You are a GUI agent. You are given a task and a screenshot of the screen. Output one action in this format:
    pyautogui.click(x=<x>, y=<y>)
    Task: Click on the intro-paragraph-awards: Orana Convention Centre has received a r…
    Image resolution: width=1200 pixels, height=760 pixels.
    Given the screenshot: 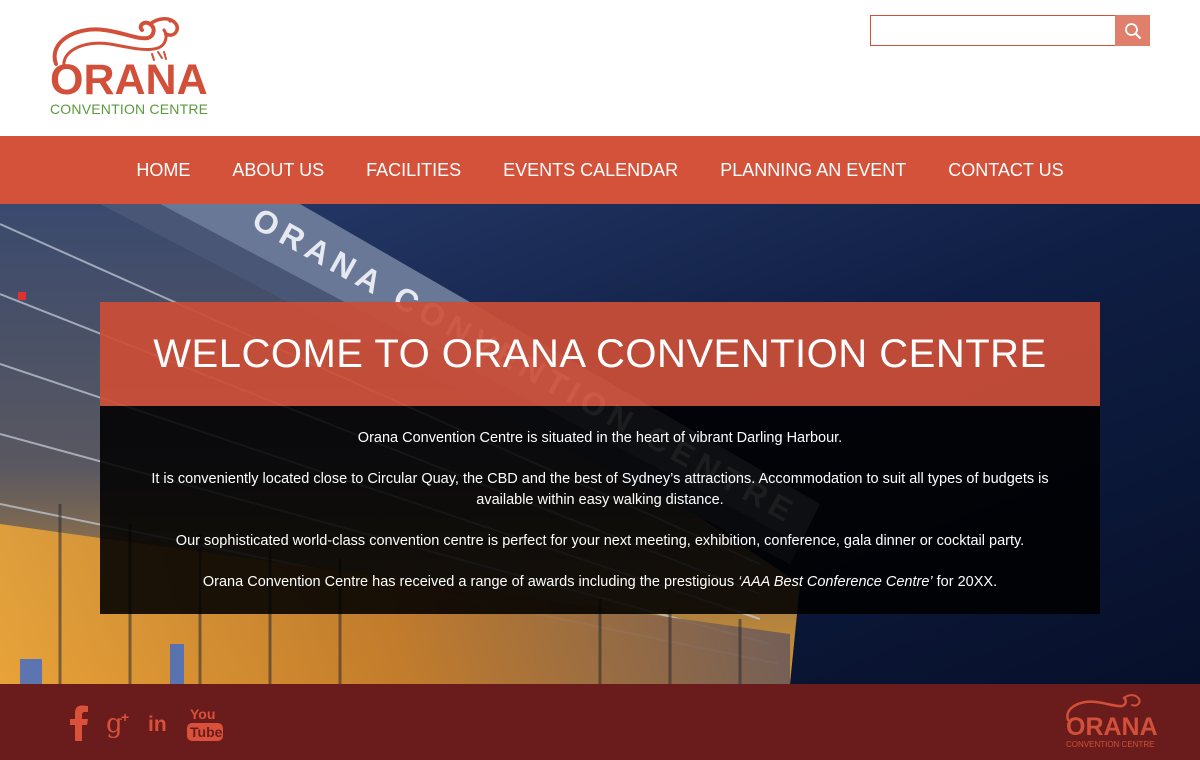 What is the action you would take?
    pyautogui.click(x=600, y=582)
    